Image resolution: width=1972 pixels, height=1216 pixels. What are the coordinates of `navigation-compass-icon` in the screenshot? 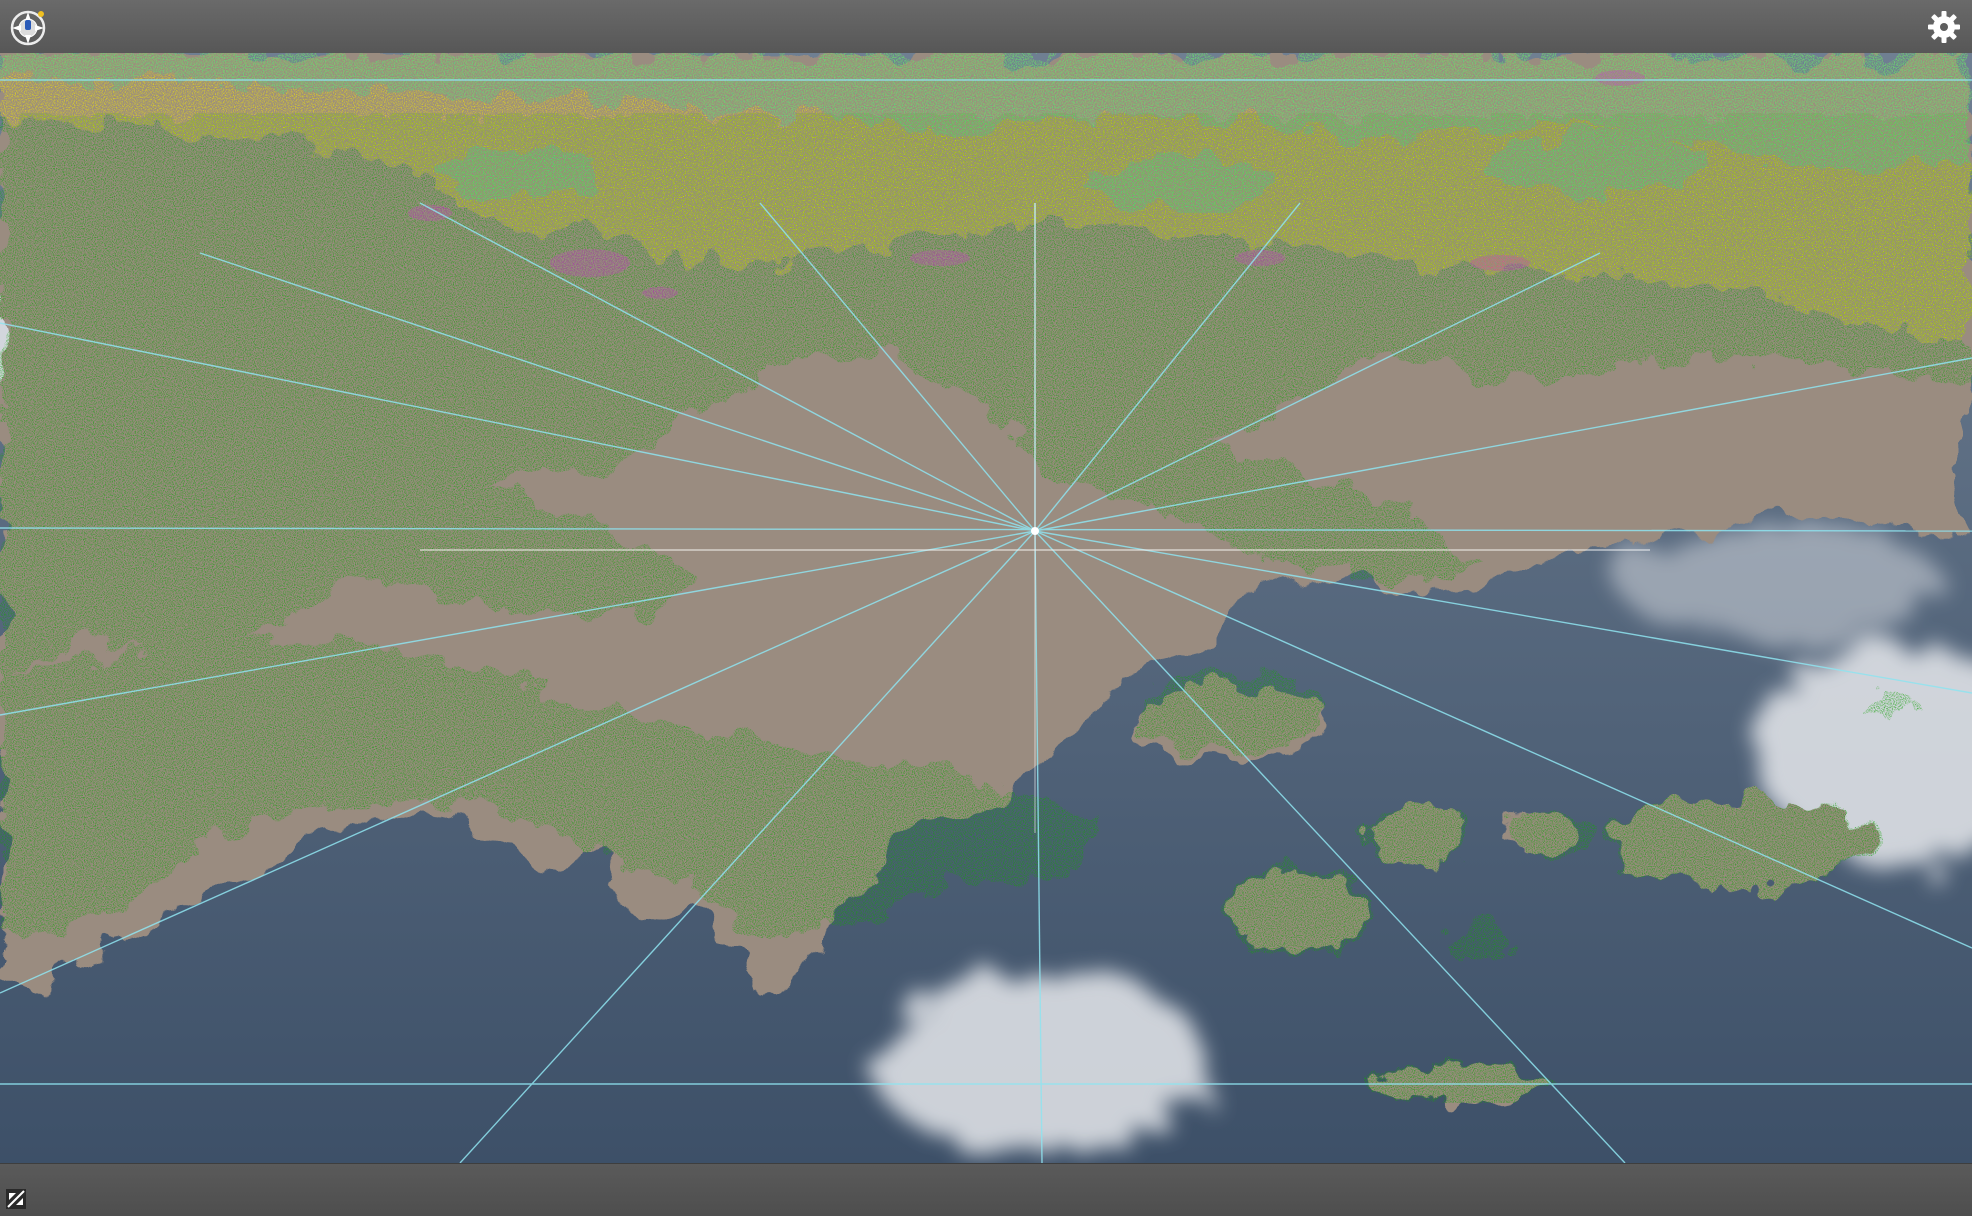 It's located at (28, 28).